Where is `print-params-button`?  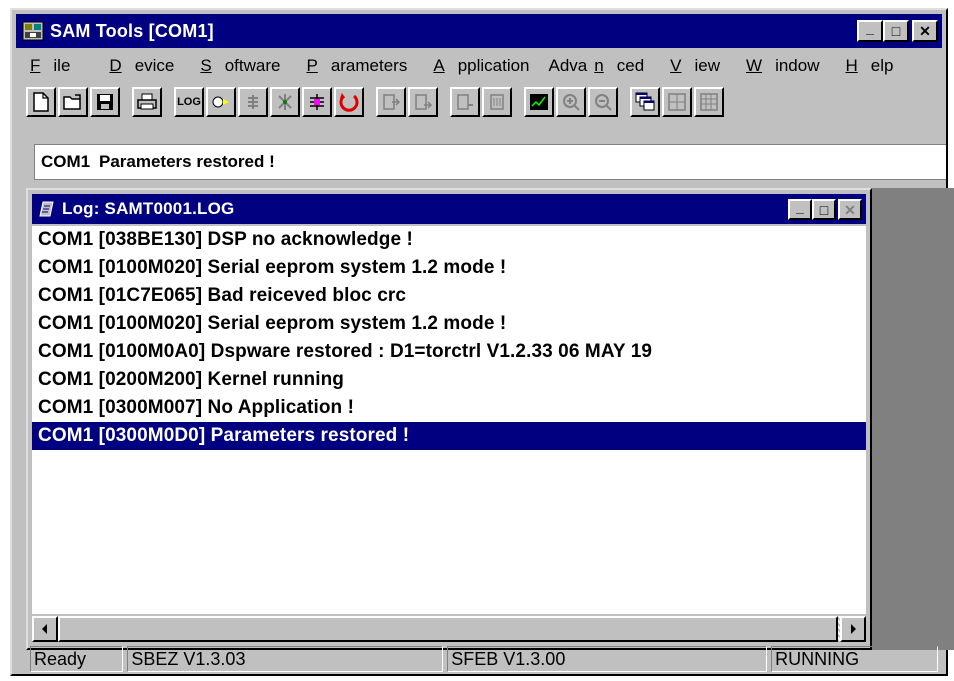
print-params-button is located at coordinates (497, 102).